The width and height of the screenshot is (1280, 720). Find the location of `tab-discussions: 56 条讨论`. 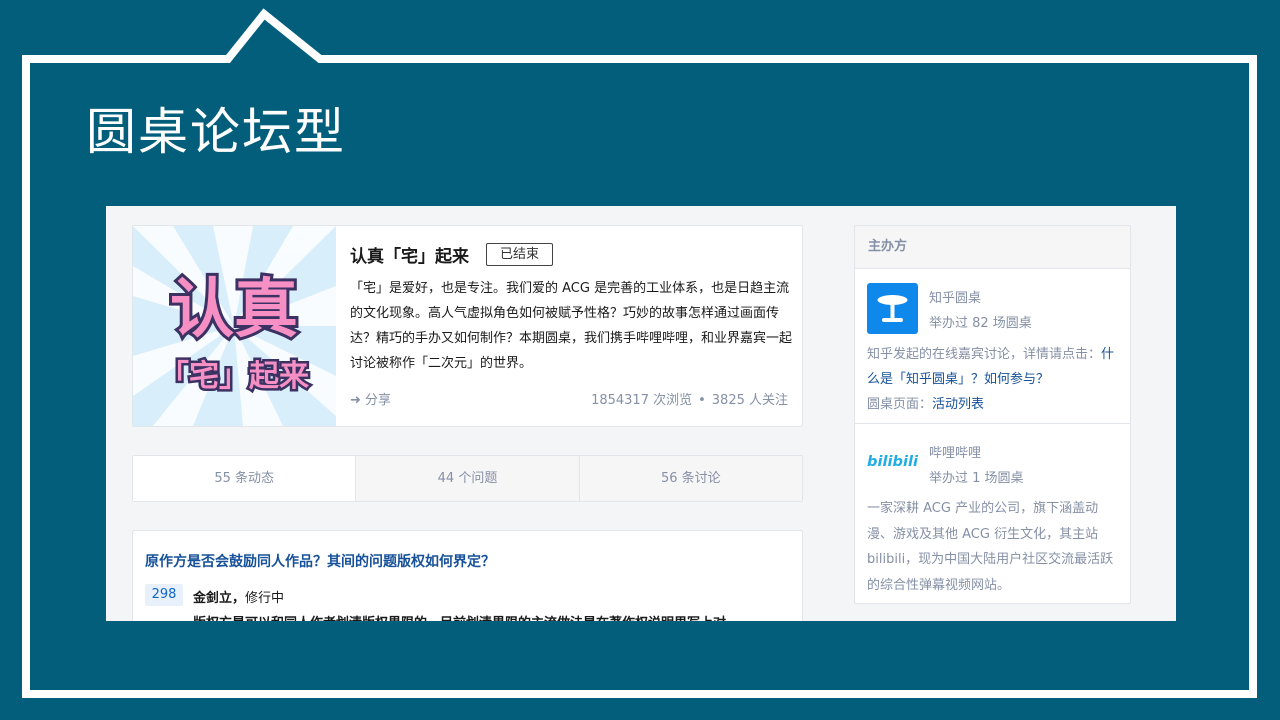

tab-discussions: 56 条讨论 is located at coordinates (690, 478).